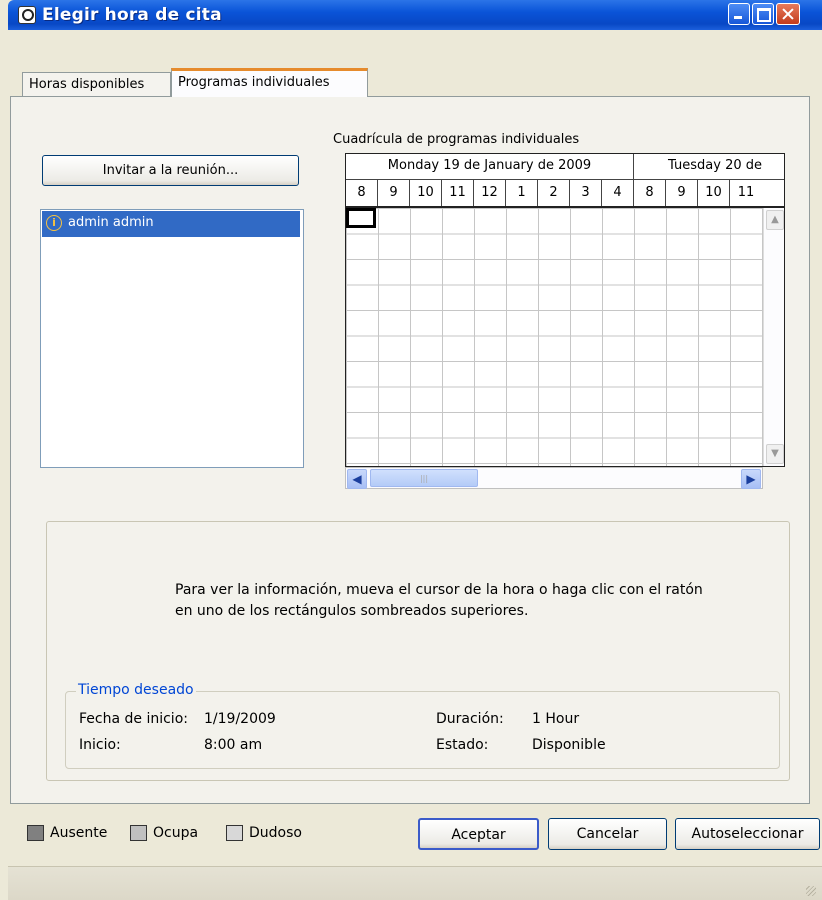  I want to click on title-bar: Elegir hora de cita, so click(415, 15).